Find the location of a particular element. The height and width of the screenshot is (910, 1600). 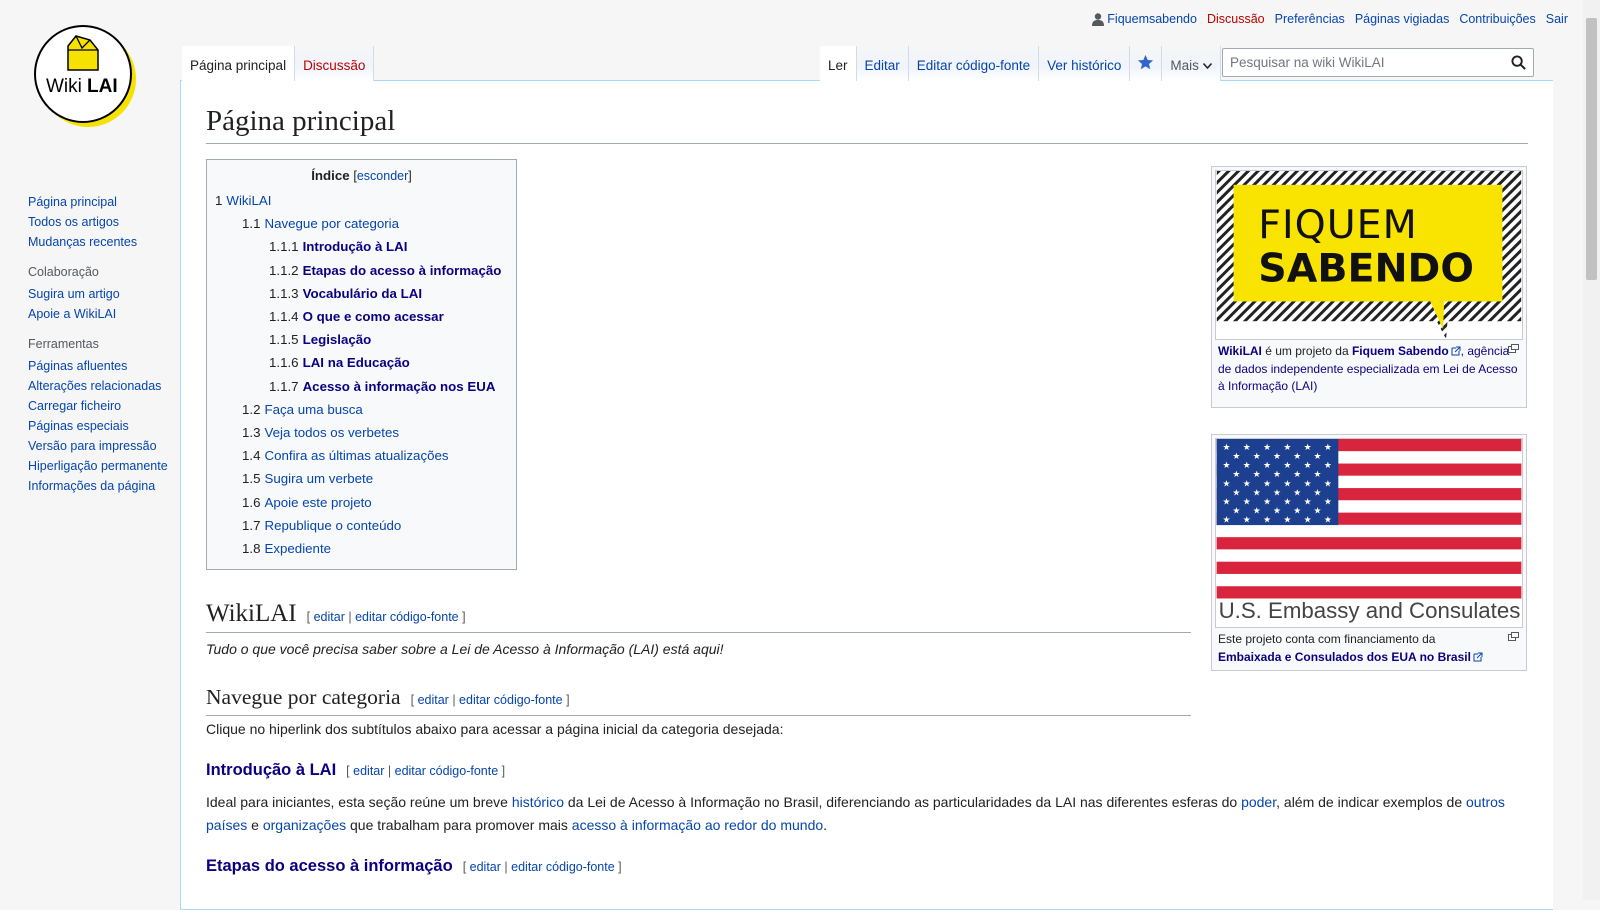

caption-wikilai-link: WikiLAI is located at coordinates (1240, 351).